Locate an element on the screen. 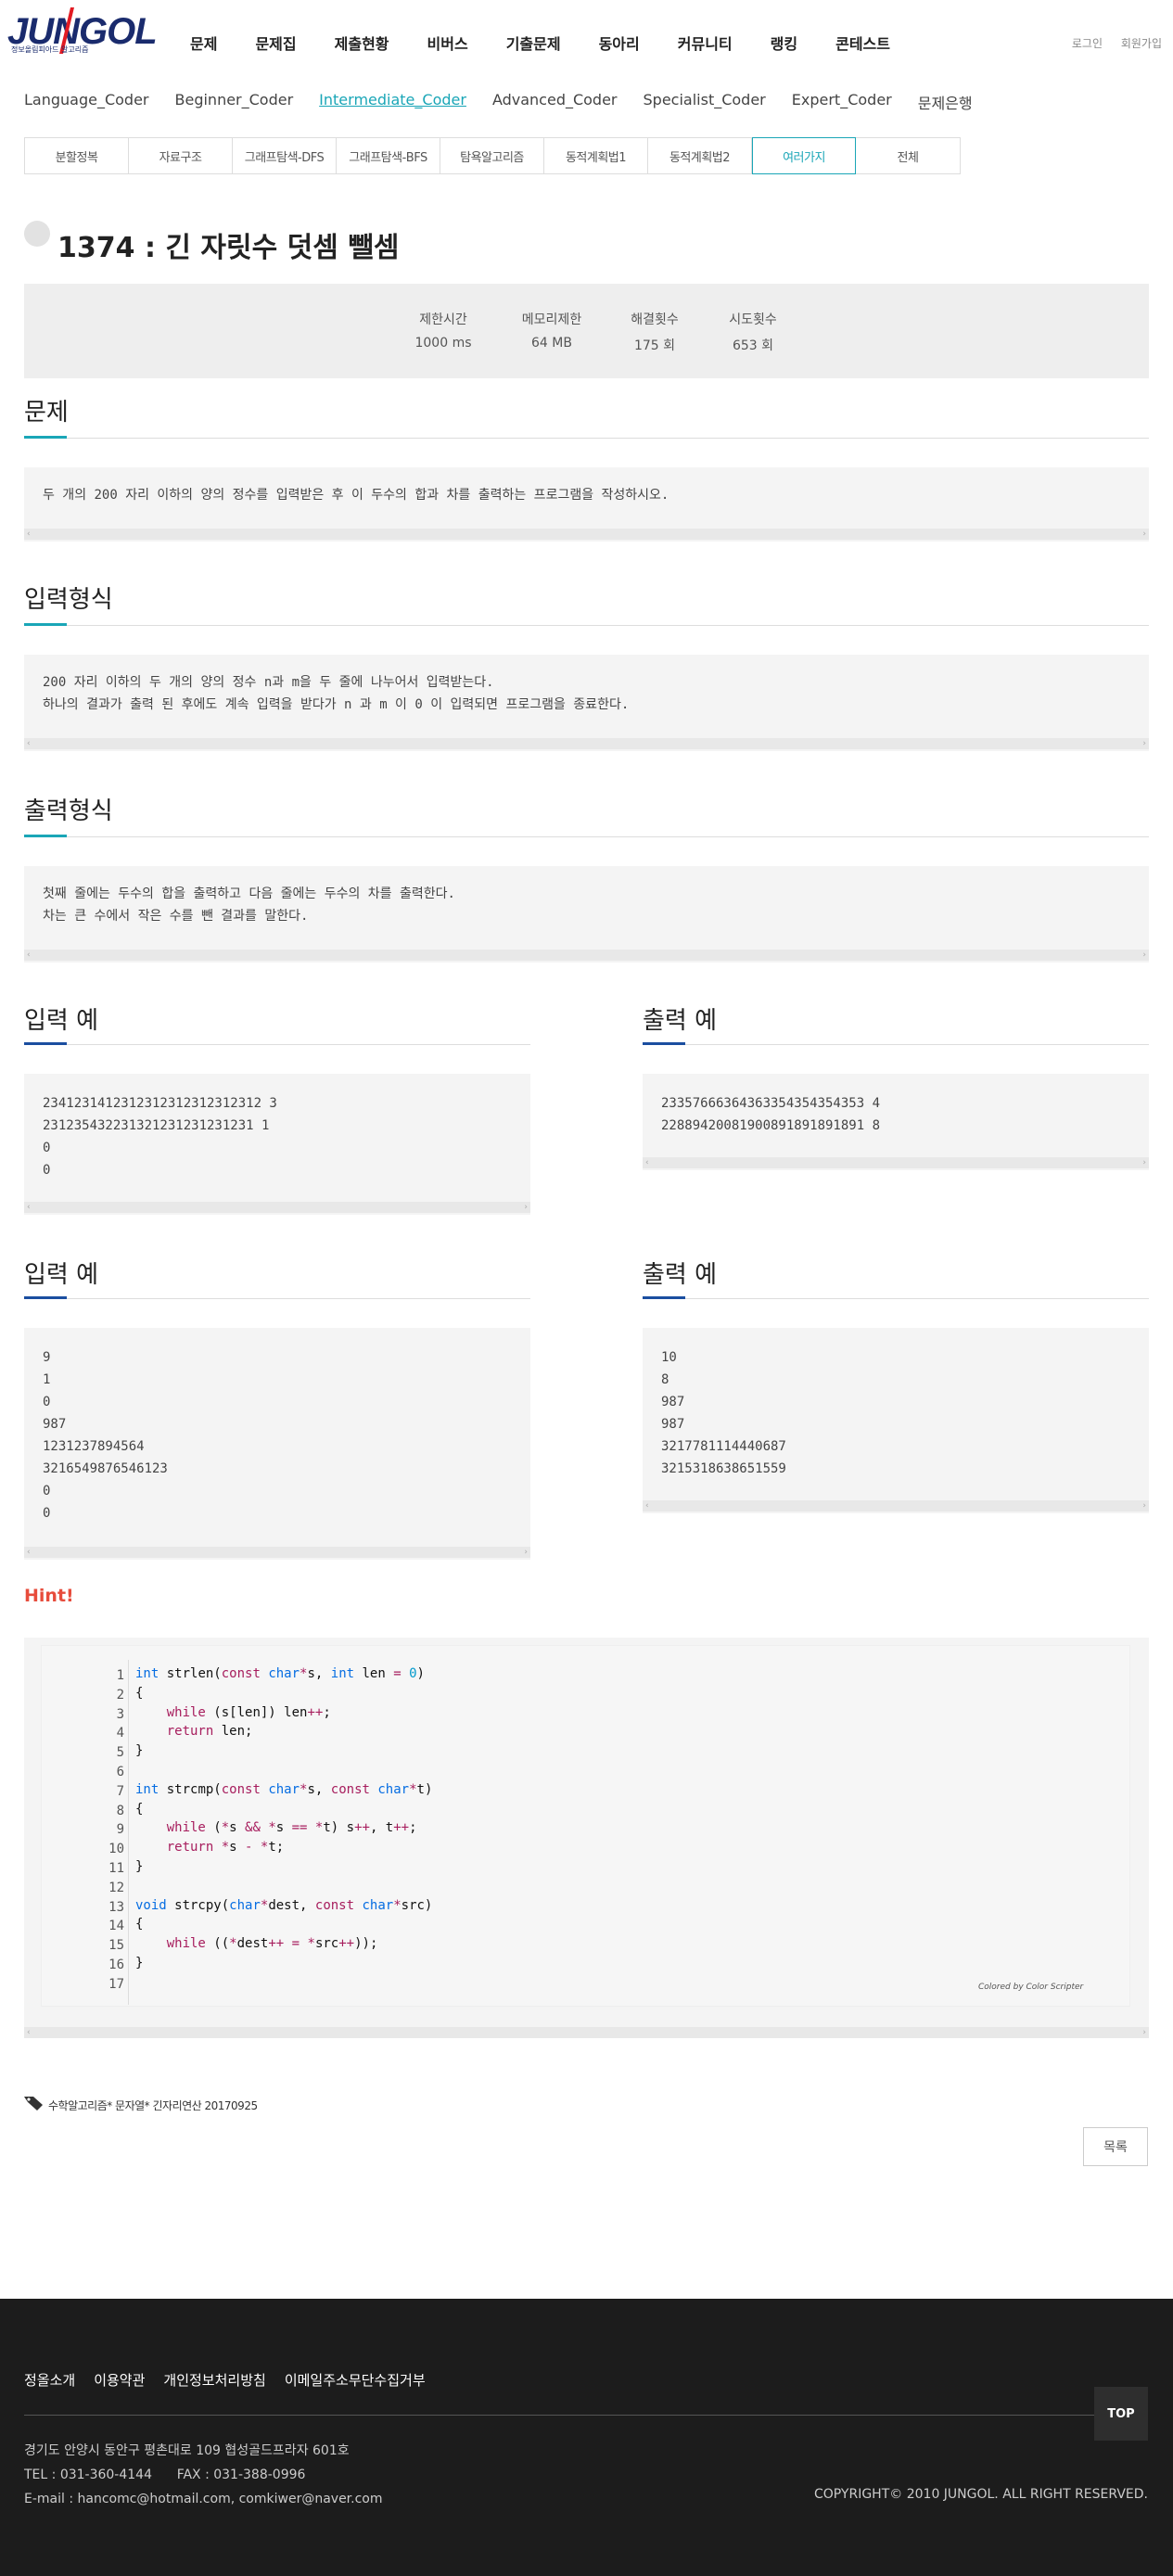 The width and height of the screenshot is (1173, 2576). nav-ranking: 랭킹 is located at coordinates (784, 43).